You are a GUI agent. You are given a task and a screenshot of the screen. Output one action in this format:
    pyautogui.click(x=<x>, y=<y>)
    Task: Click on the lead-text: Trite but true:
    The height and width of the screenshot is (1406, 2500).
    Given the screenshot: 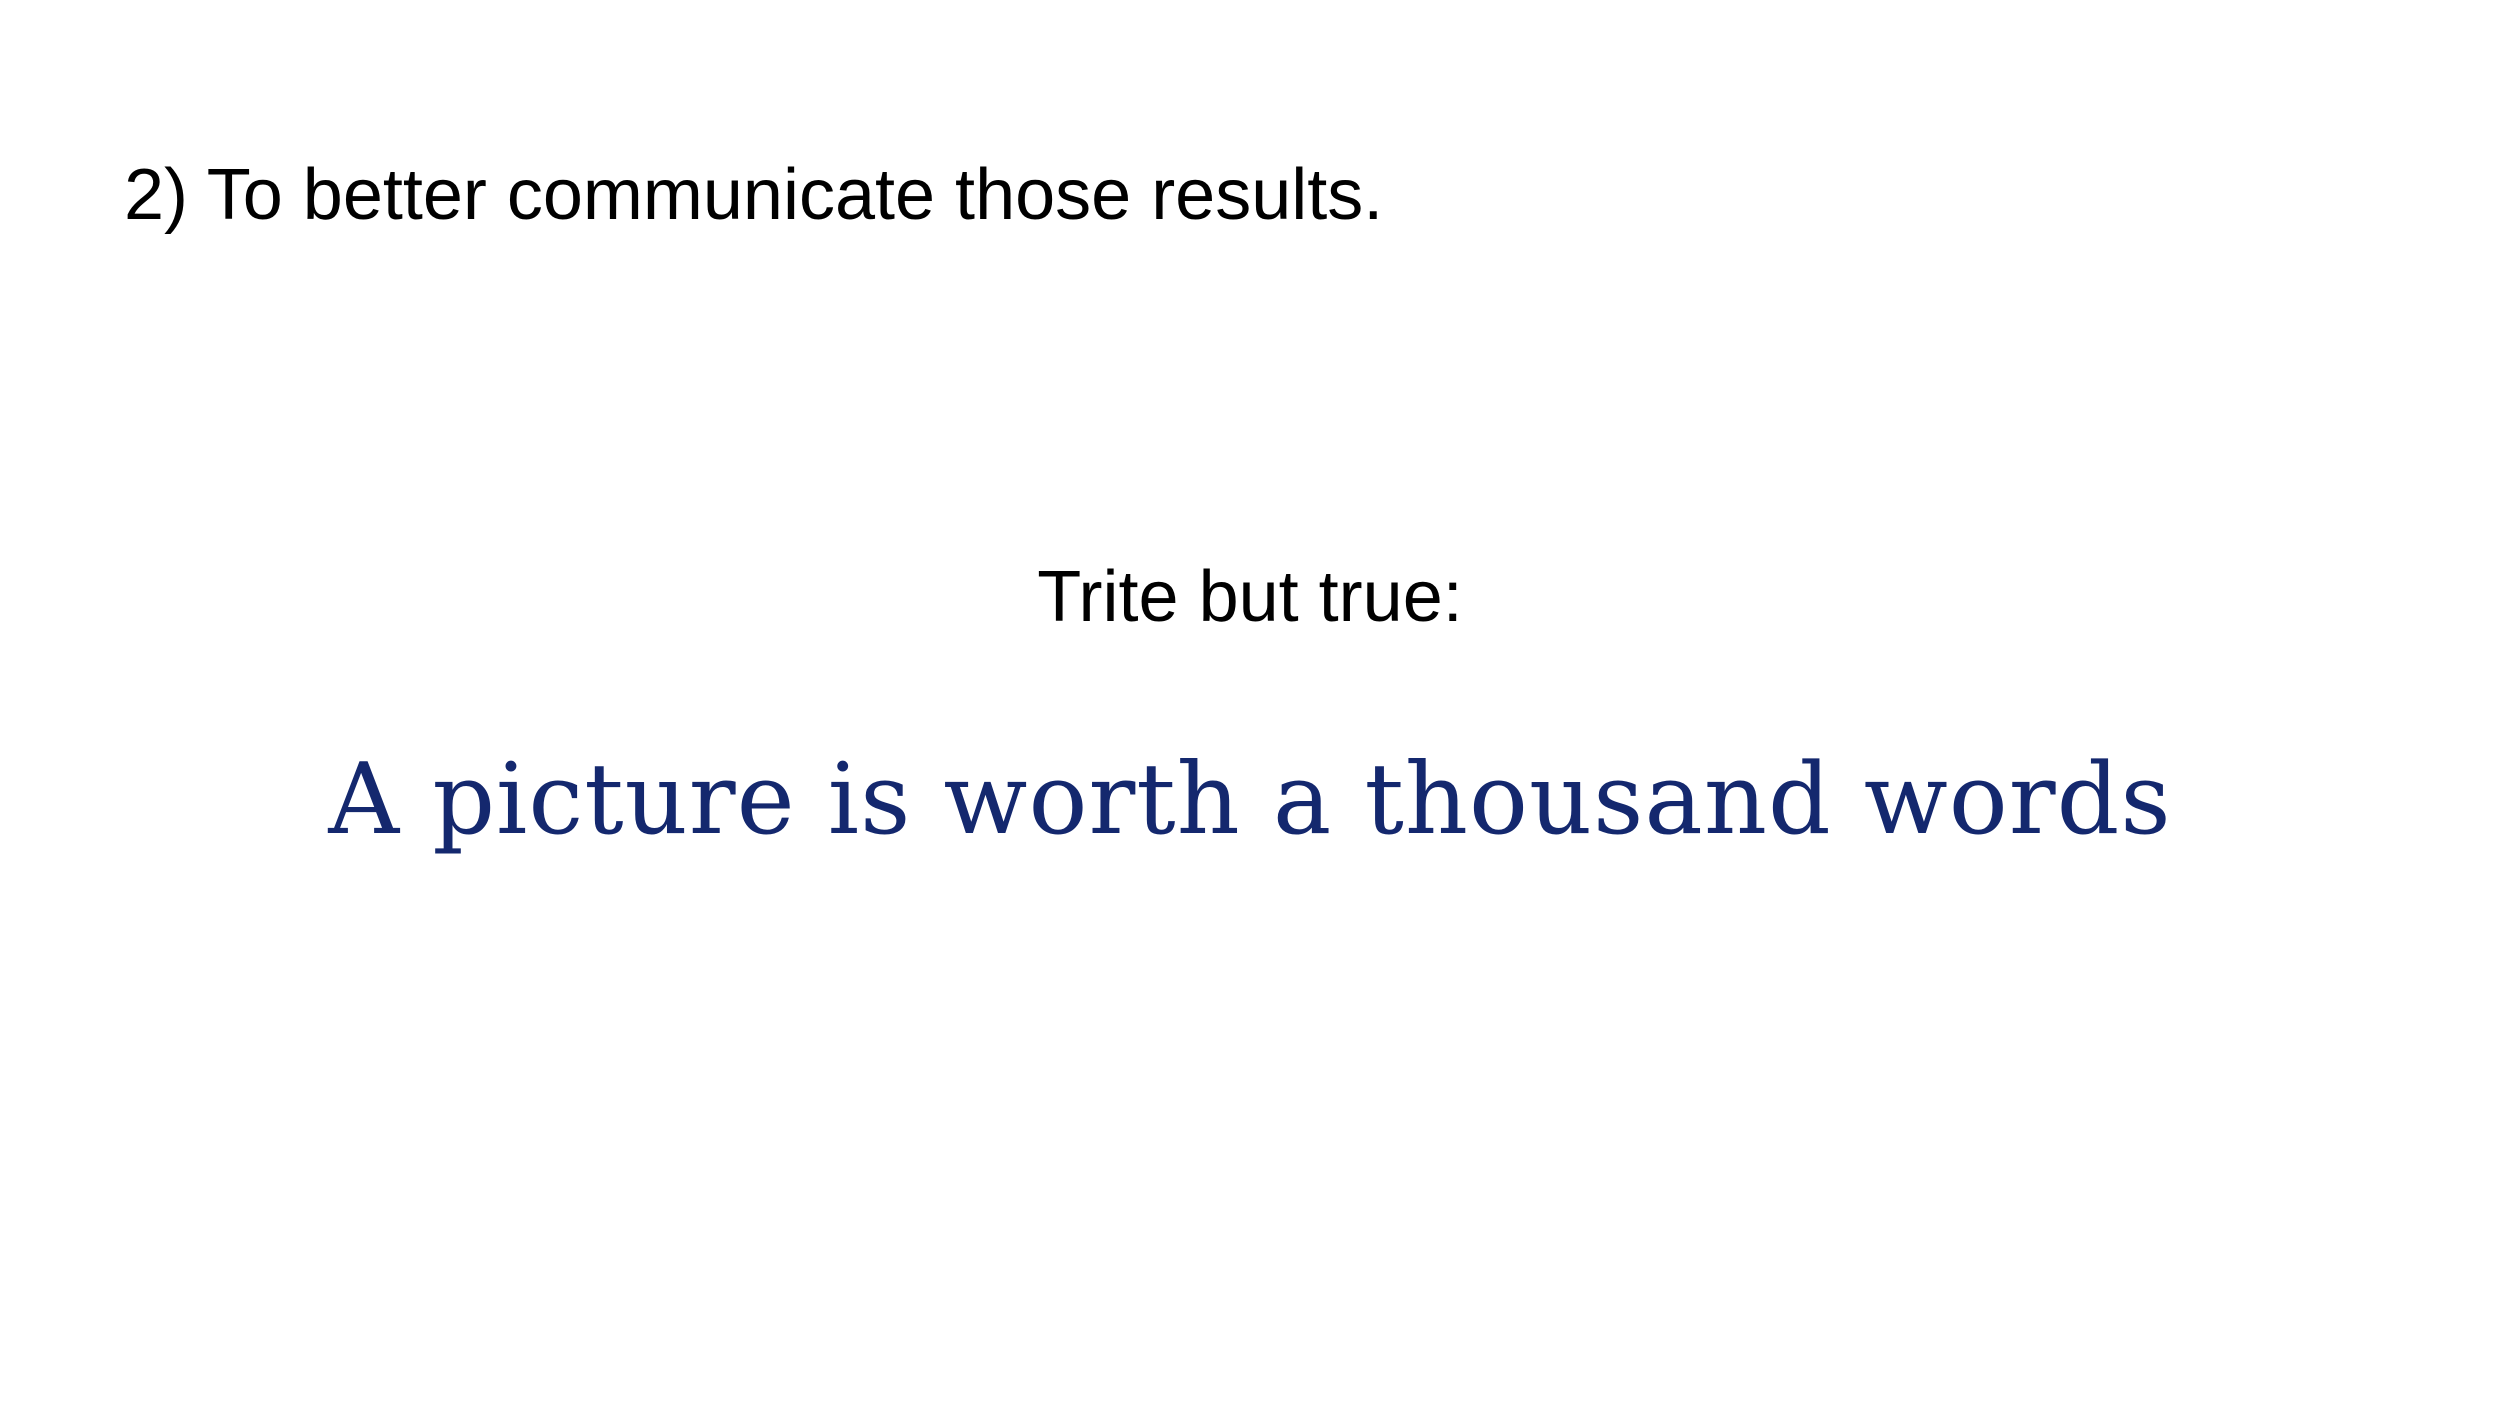 What is the action you would take?
    pyautogui.click(x=1250, y=597)
    